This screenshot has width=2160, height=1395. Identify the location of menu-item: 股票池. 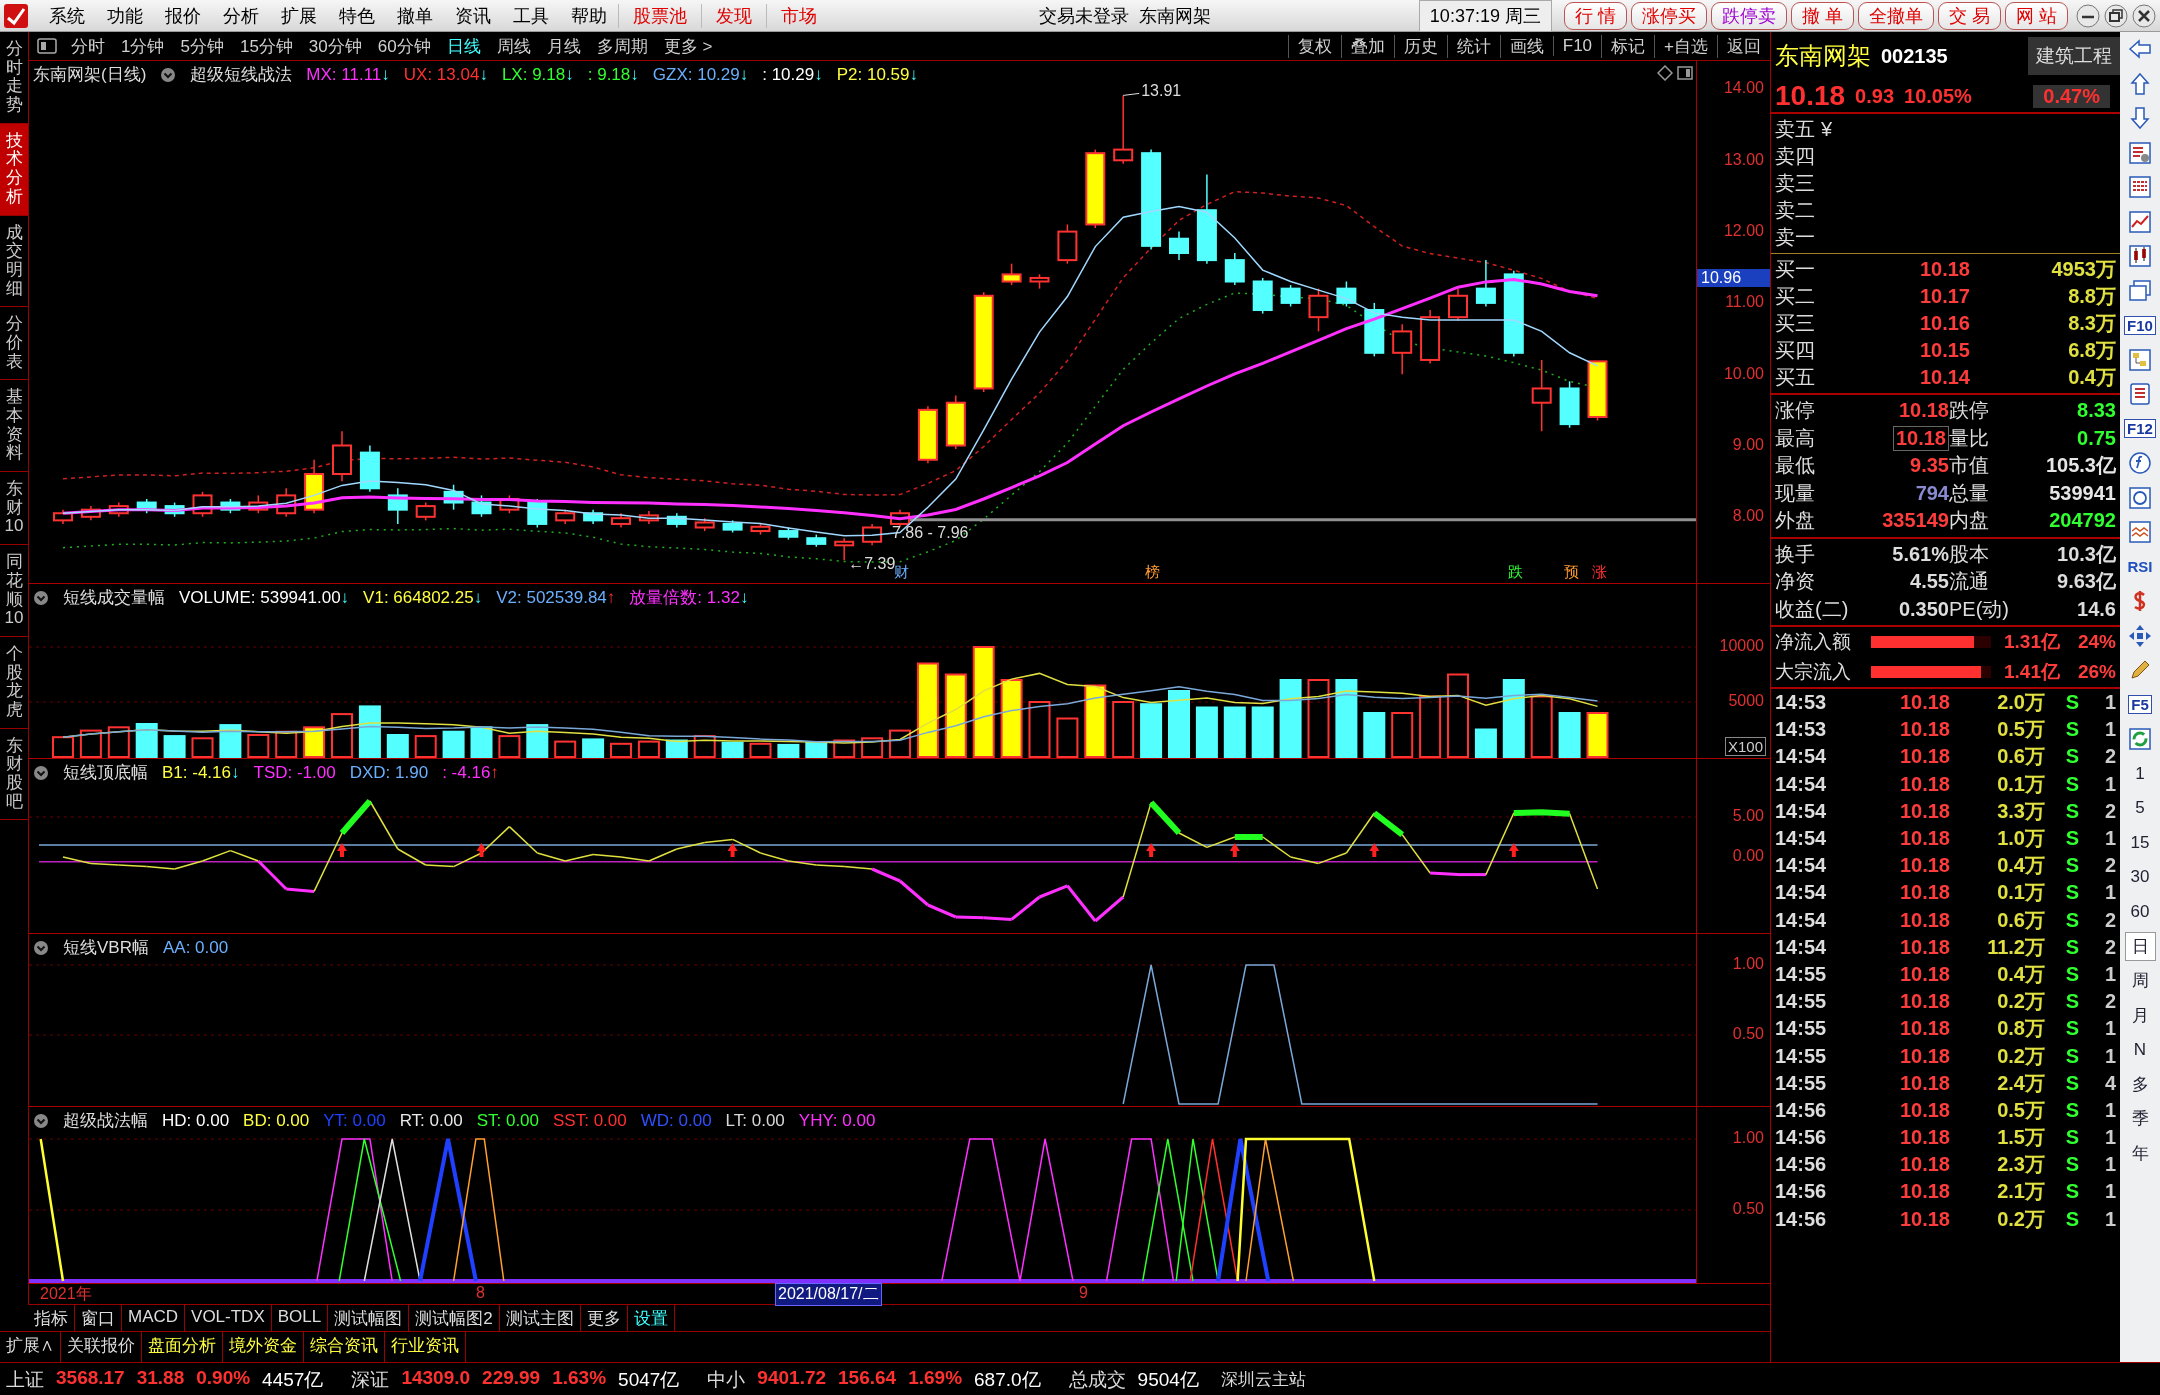
(659, 15).